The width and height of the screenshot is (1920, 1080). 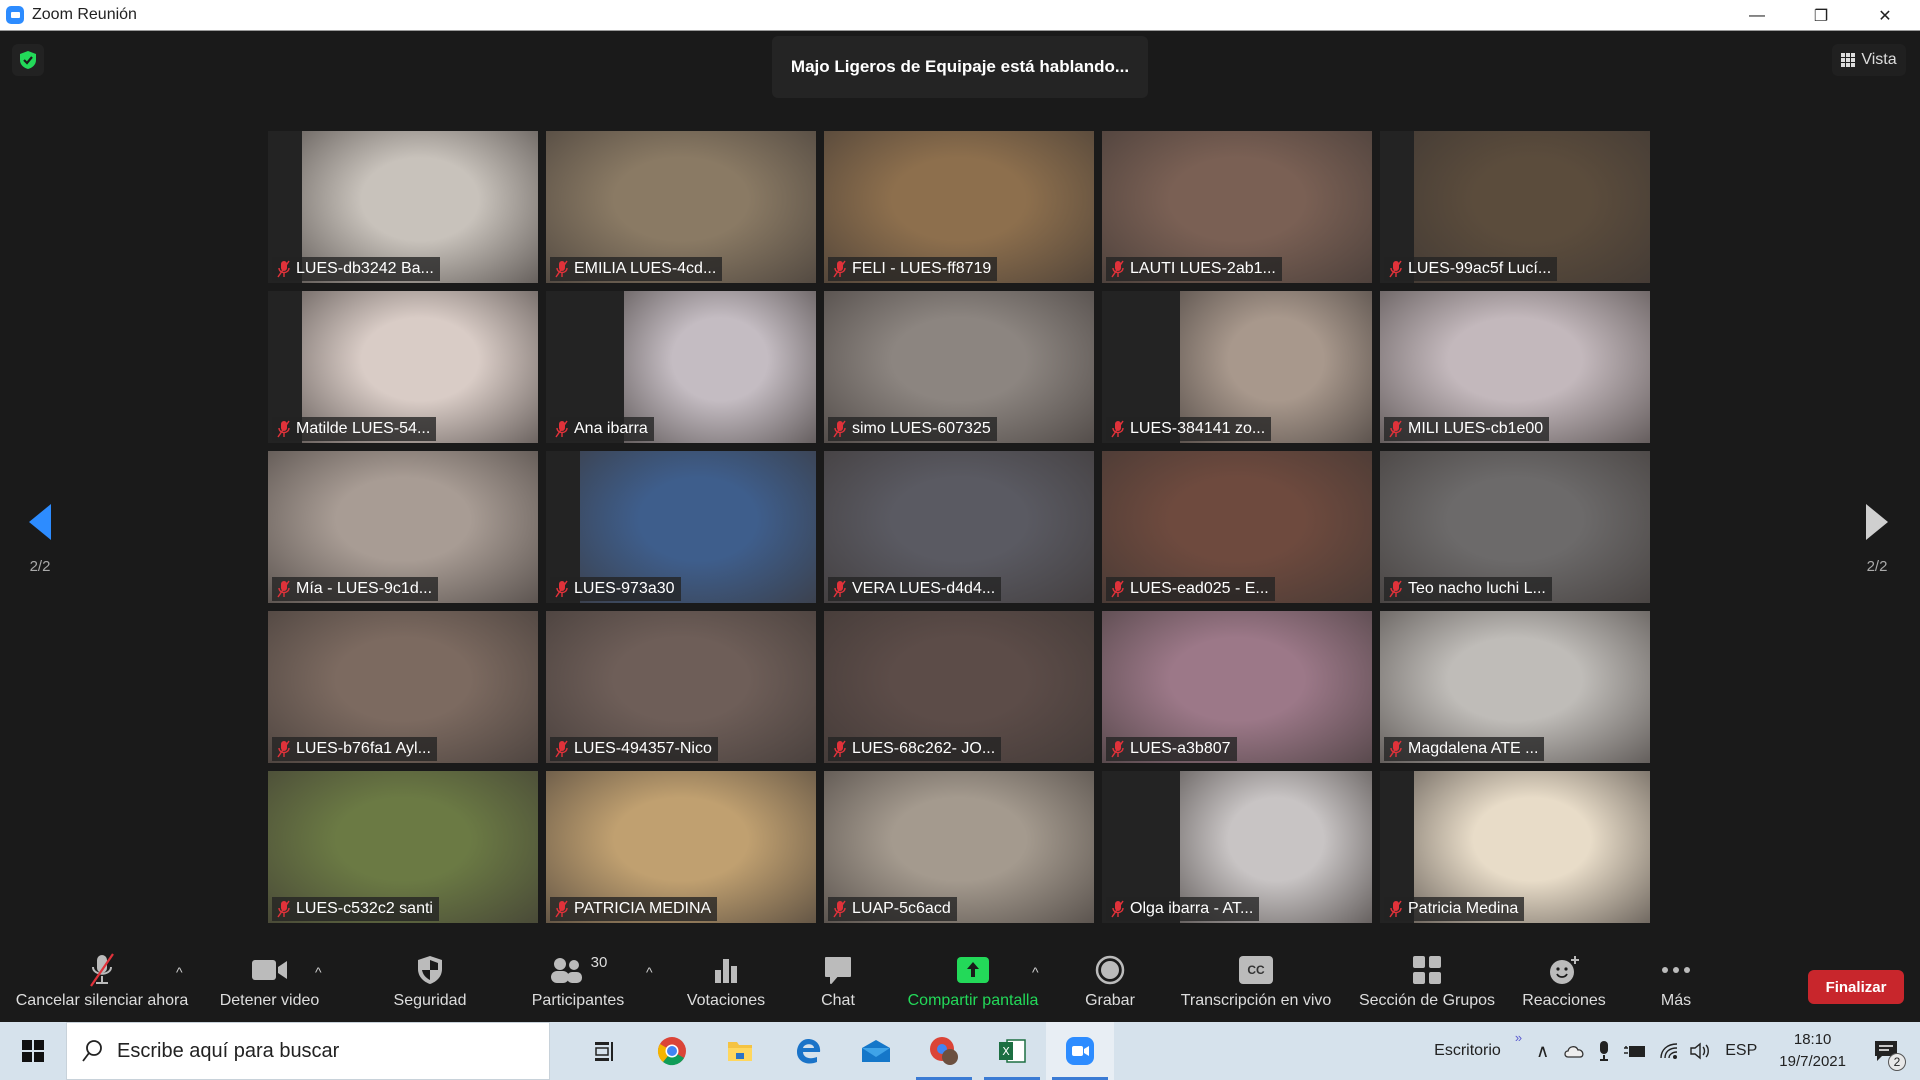 What do you see at coordinates (1542, 1051) in the screenshot?
I see `show-hidden-icons-chevron-icon: ∧` at bounding box center [1542, 1051].